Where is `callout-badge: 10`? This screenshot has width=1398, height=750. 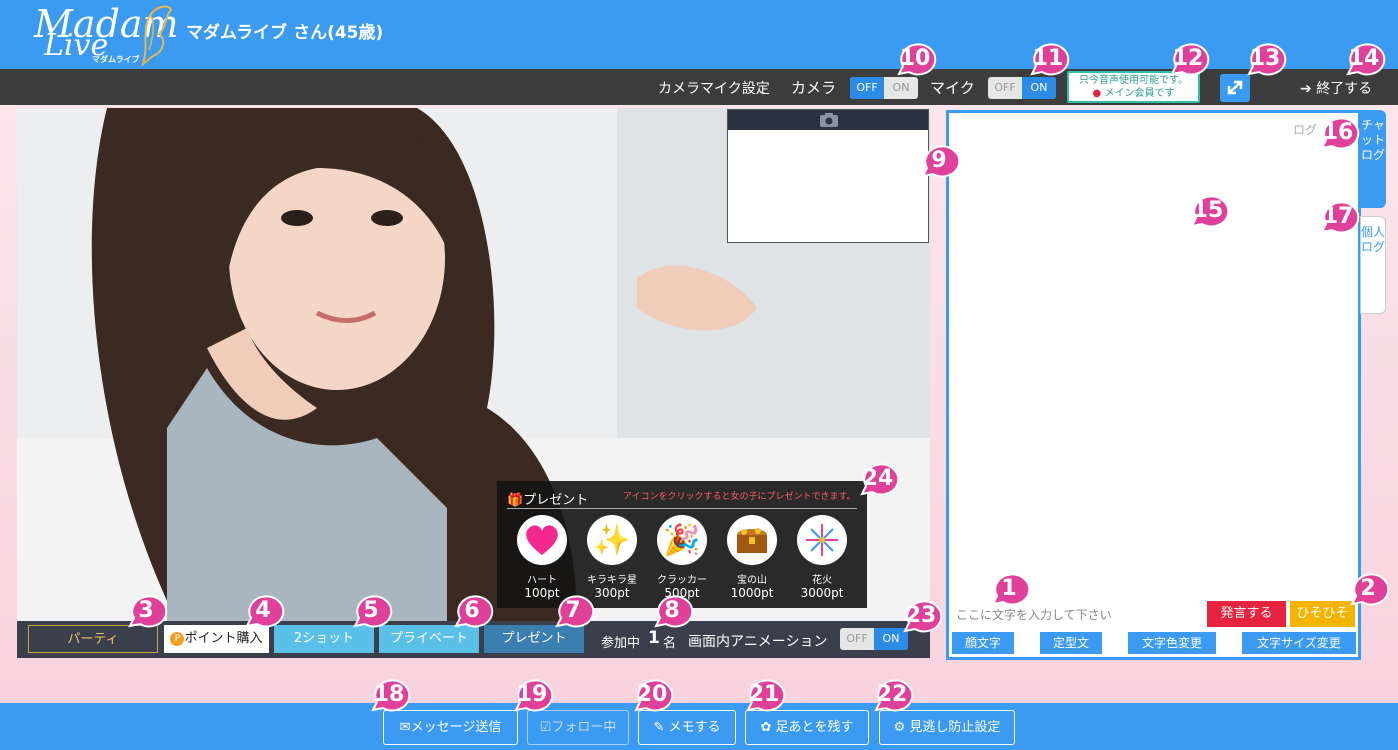
callout-badge: 10 is located at coordinates (915, 59).